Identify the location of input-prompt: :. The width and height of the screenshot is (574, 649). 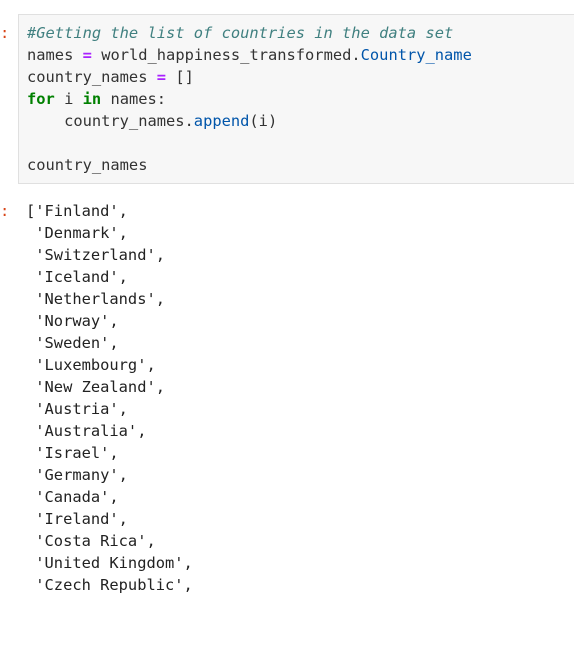
(5, 33).